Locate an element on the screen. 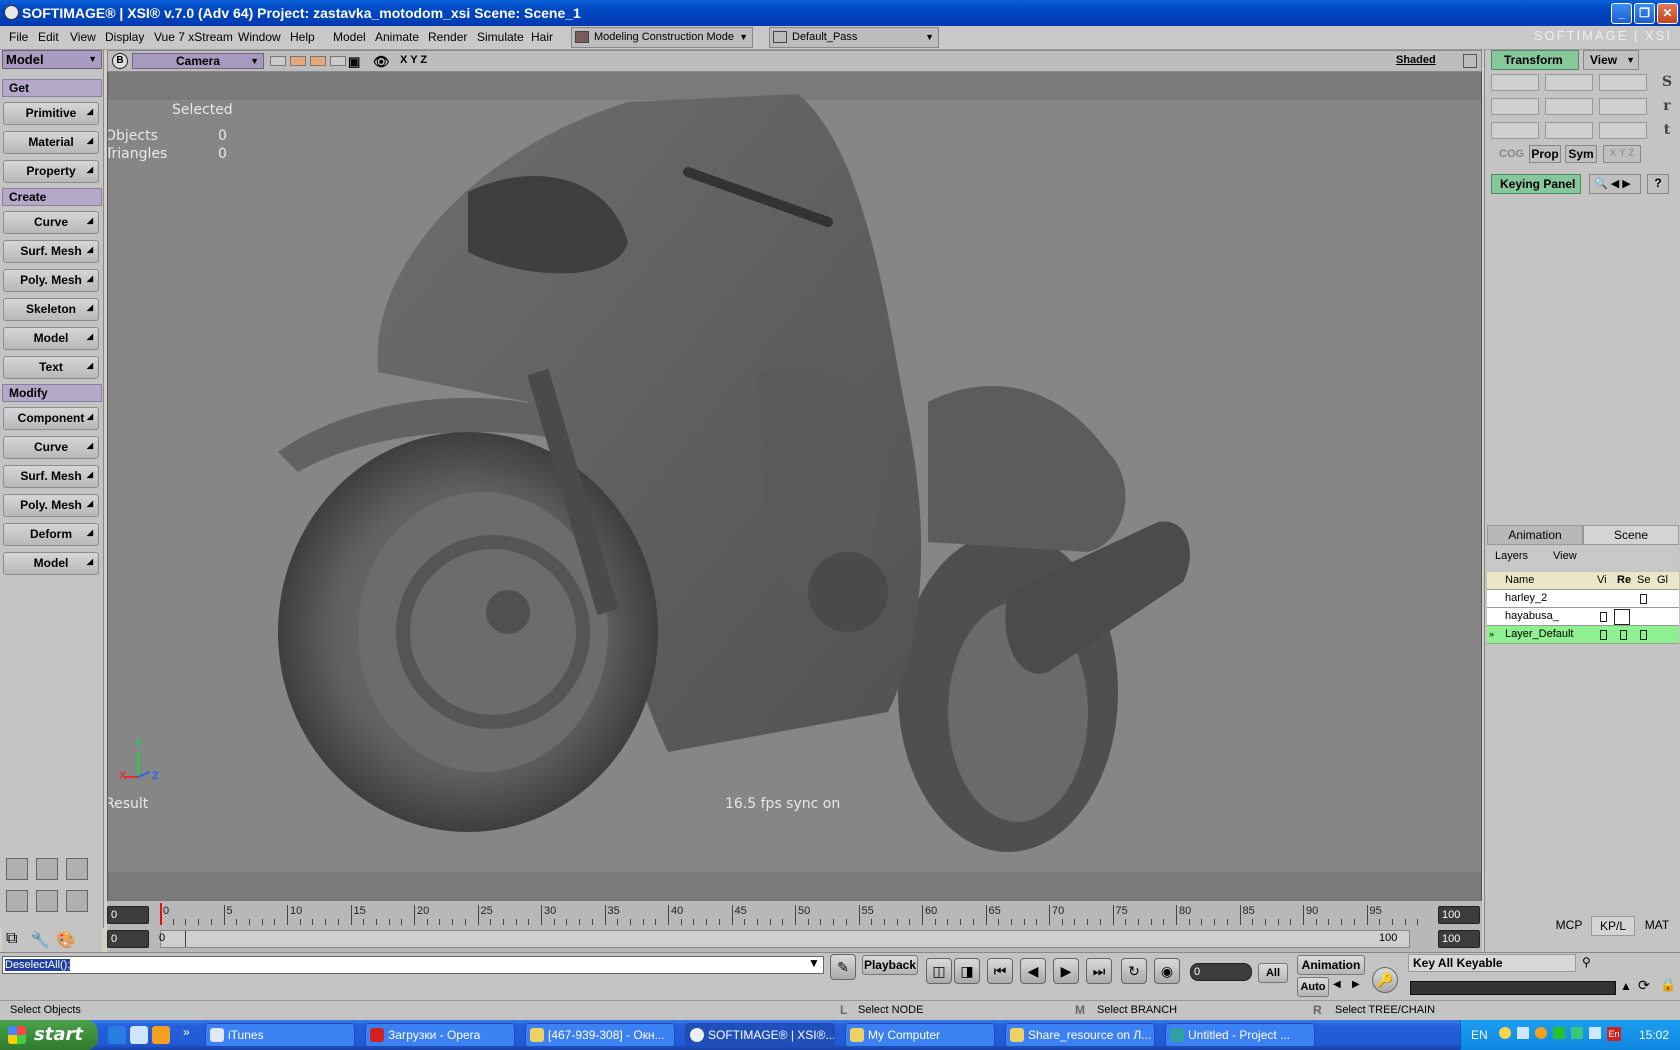  maximize-viewport-icon is located at coordinates (1470, 61).